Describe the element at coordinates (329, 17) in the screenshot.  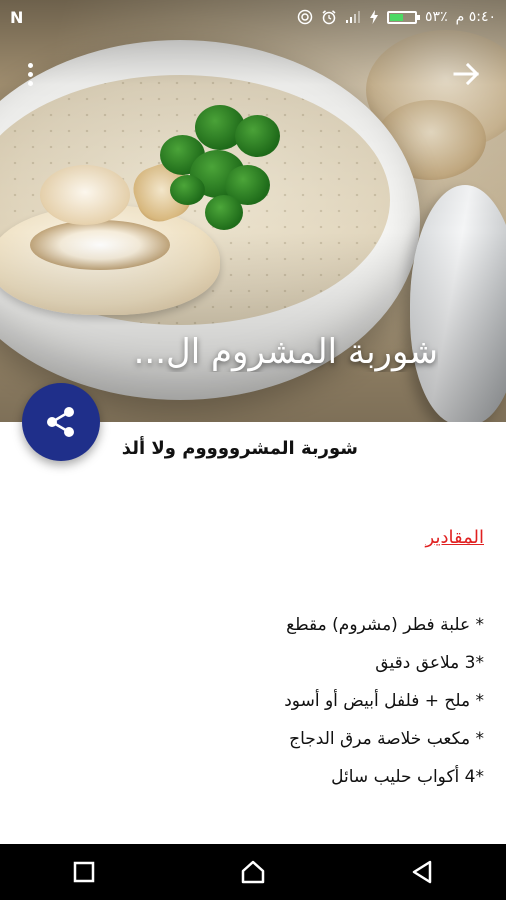
I see `alarm-icon` at that location.